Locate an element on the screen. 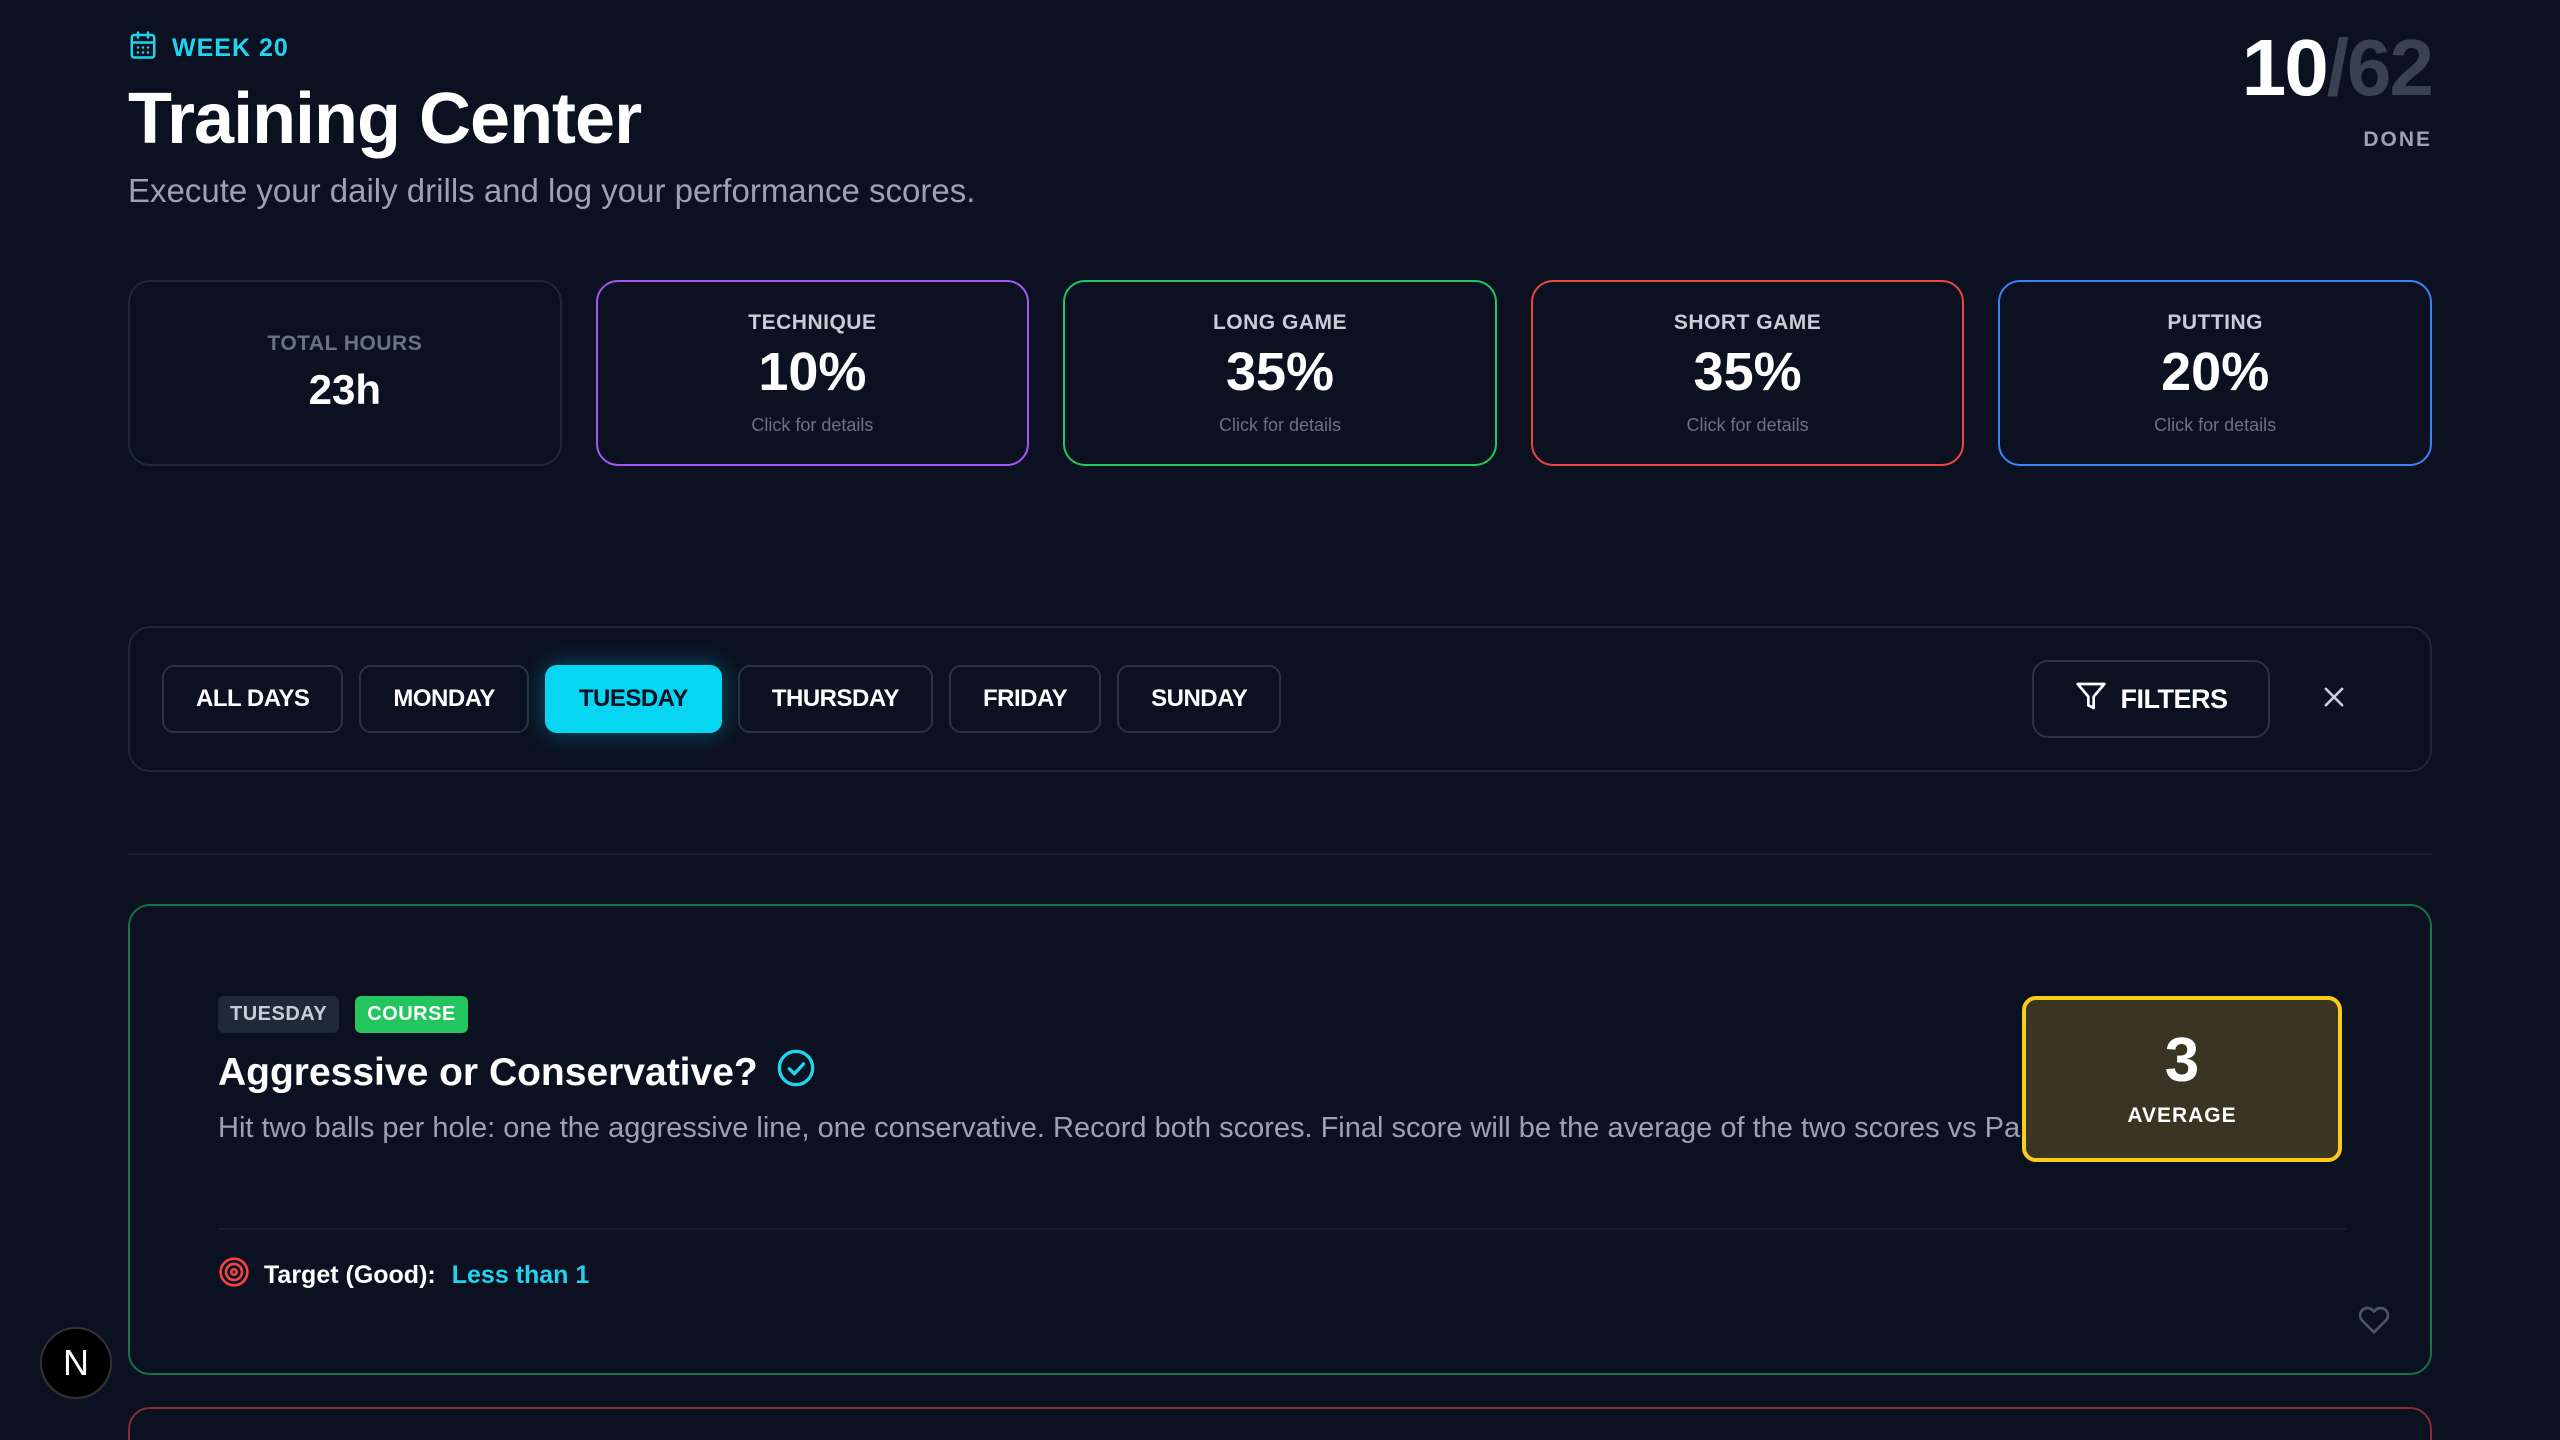 This screenshot has height=1440, width=2560. day-tab-monday: MONDAY is located at coordinates (444, 699).